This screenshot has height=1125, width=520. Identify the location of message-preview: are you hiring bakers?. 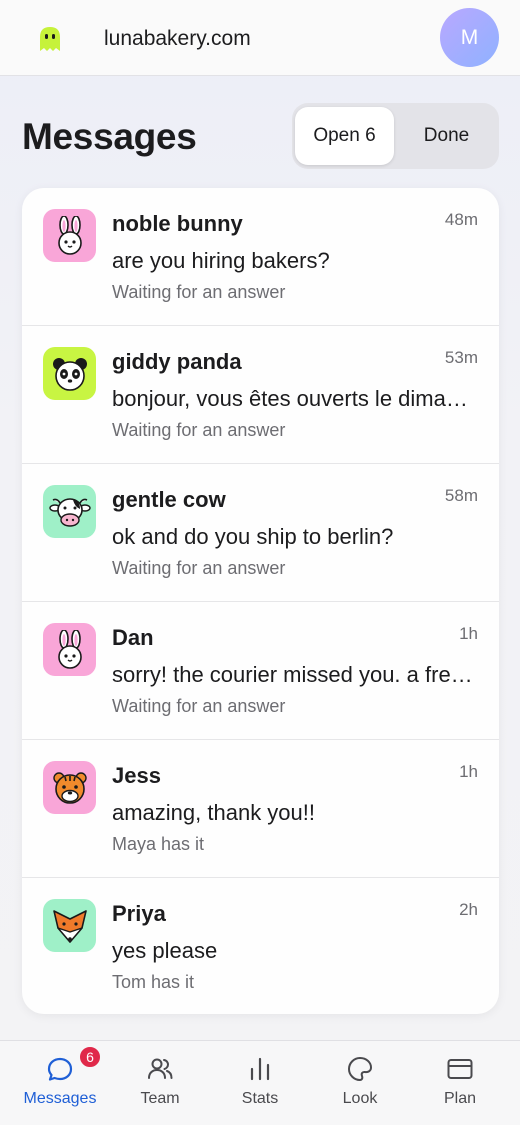
(221, 260).